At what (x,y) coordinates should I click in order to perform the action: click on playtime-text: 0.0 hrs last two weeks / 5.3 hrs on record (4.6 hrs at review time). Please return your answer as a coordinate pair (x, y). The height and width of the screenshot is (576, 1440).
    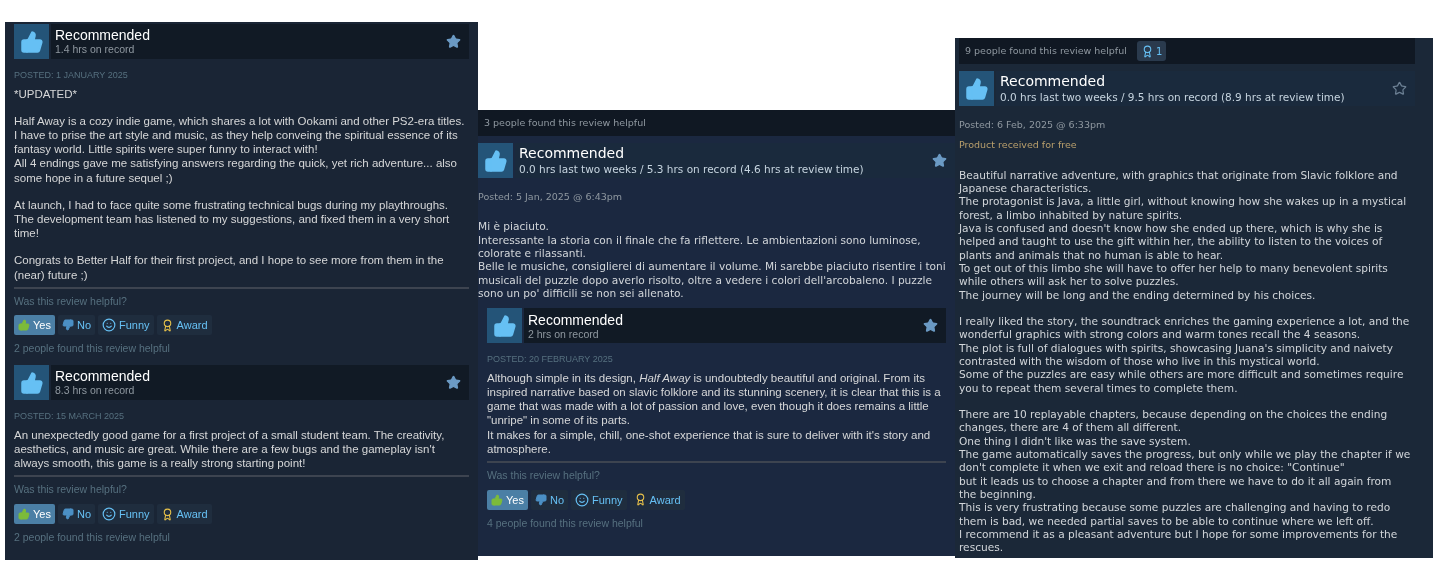
    Looking at the image, I should click on (691, 169).